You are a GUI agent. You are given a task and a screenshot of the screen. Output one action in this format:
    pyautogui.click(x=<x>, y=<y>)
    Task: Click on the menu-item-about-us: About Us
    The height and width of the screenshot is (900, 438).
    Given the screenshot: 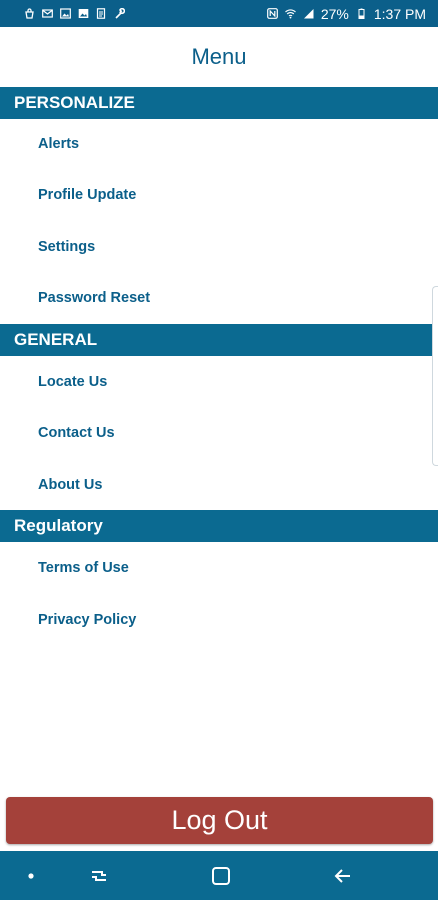 What is the action you would take?
    pyautogui.click(x=219, y=485)
    